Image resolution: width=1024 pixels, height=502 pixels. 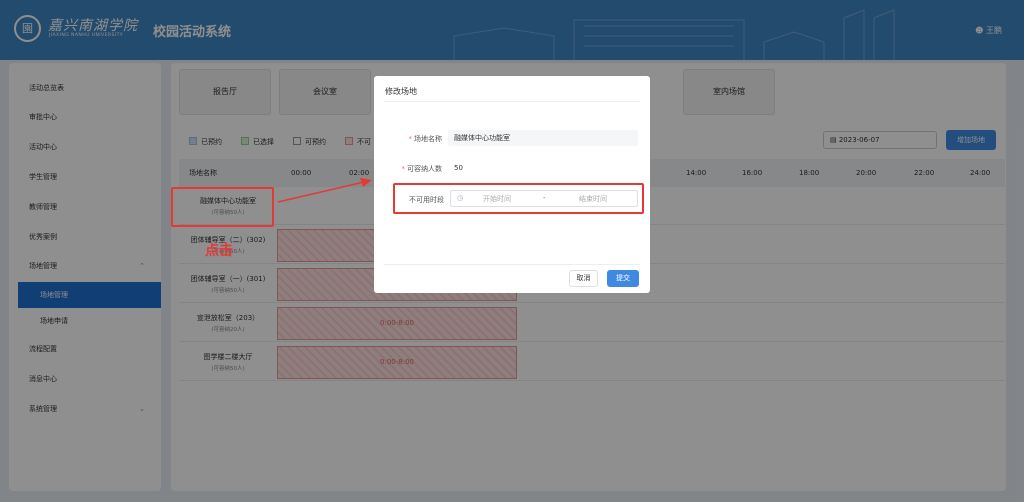 I want to click on capacity-label: * 可容纳人数, so click(x=413, y=169).